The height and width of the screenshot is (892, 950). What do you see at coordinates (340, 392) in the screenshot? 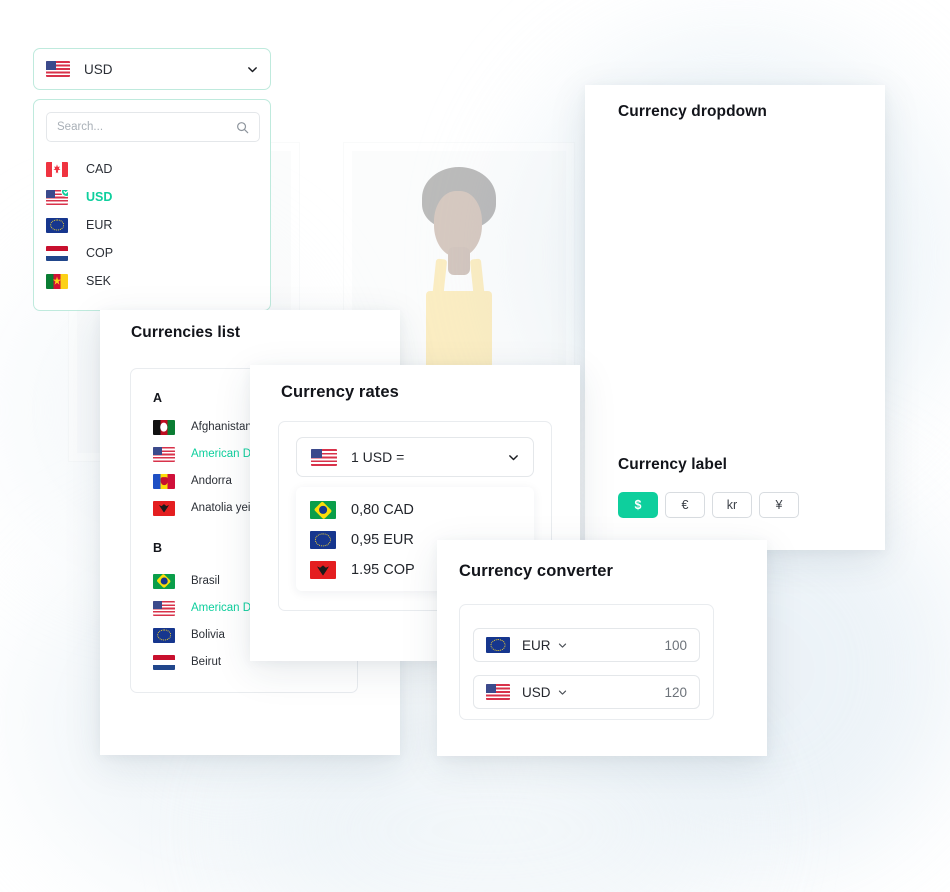
I see `currency-rates-title: Currency rates` at bounding box center [340, 392].